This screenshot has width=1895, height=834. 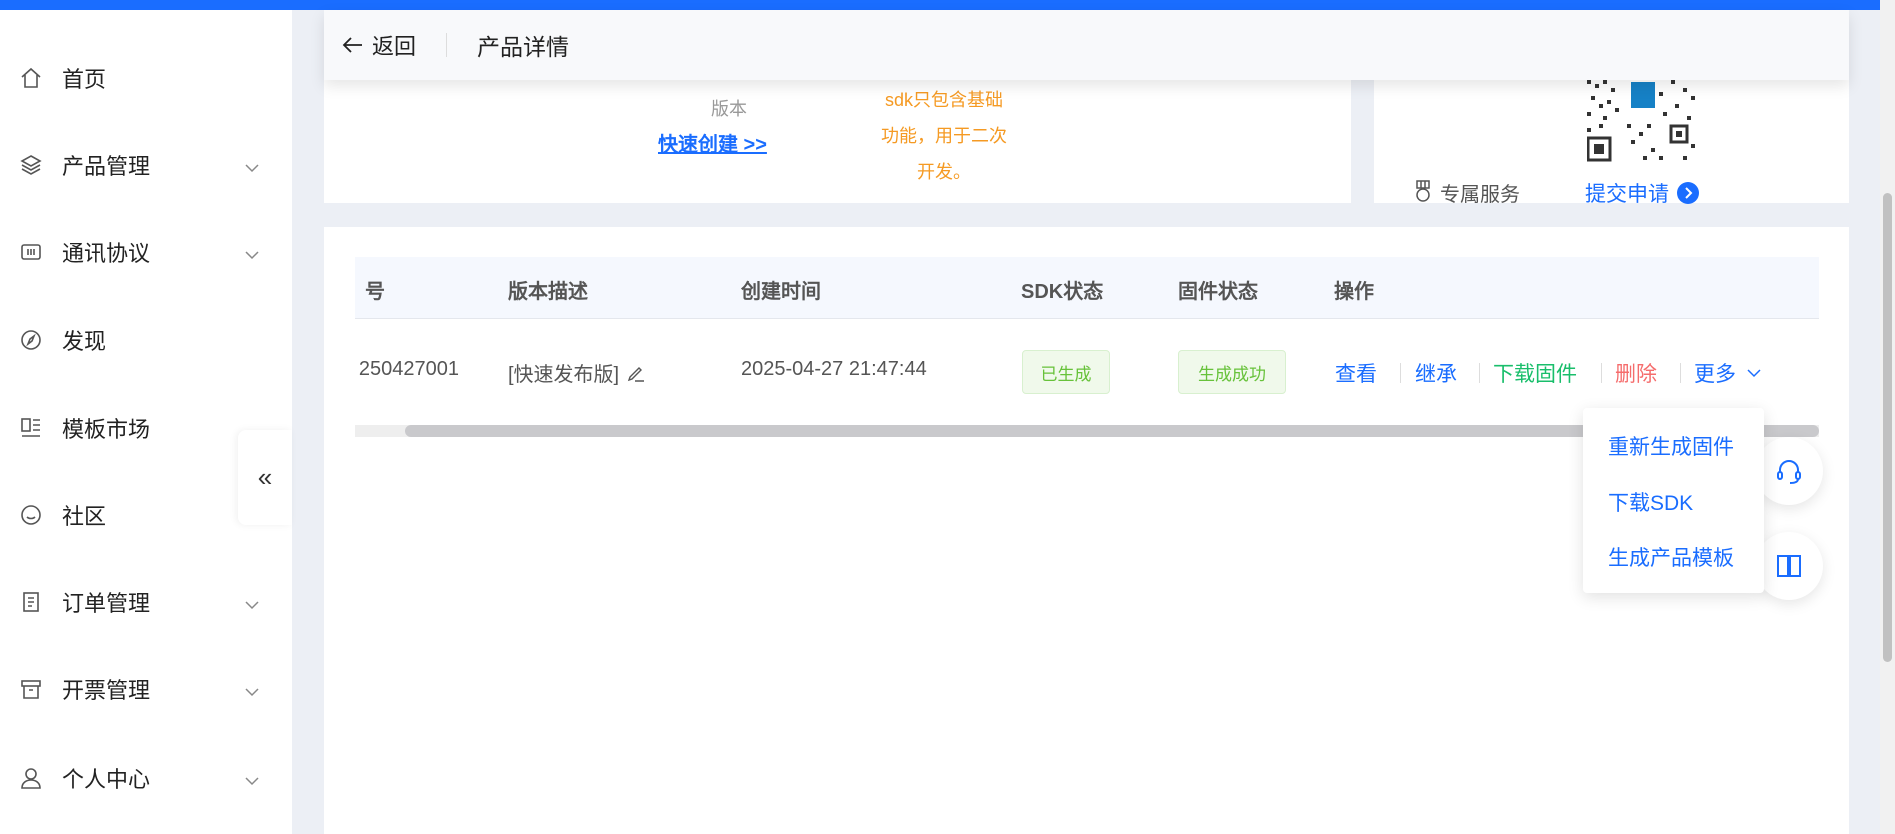 I want to click on user-icon, so click(x=31, y=778).